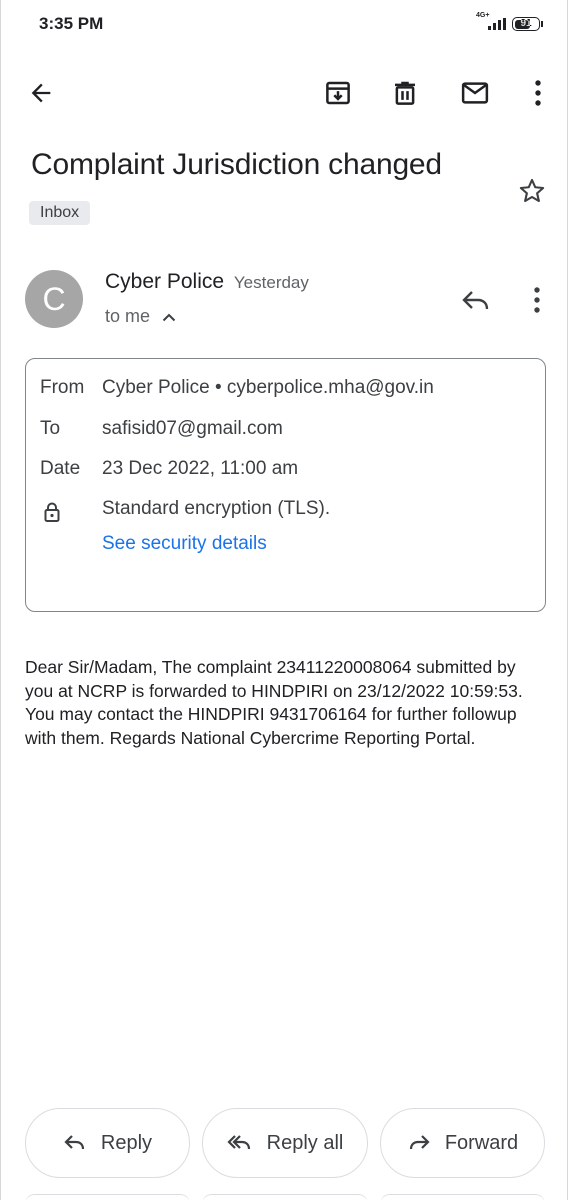 This screenshot has height=1200, width=568. What do you see at coordinates (50, 428) in the screenshot?
I see `to-label: To` at bounding box center [50, 428].